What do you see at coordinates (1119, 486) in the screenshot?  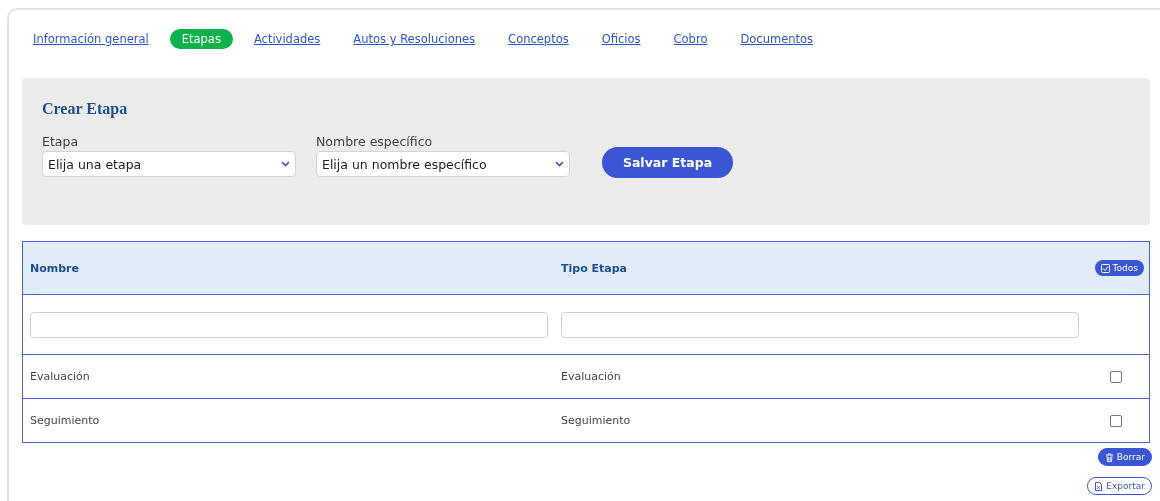 I see `export-button: Exportar` at bounding box center [1119, 486].